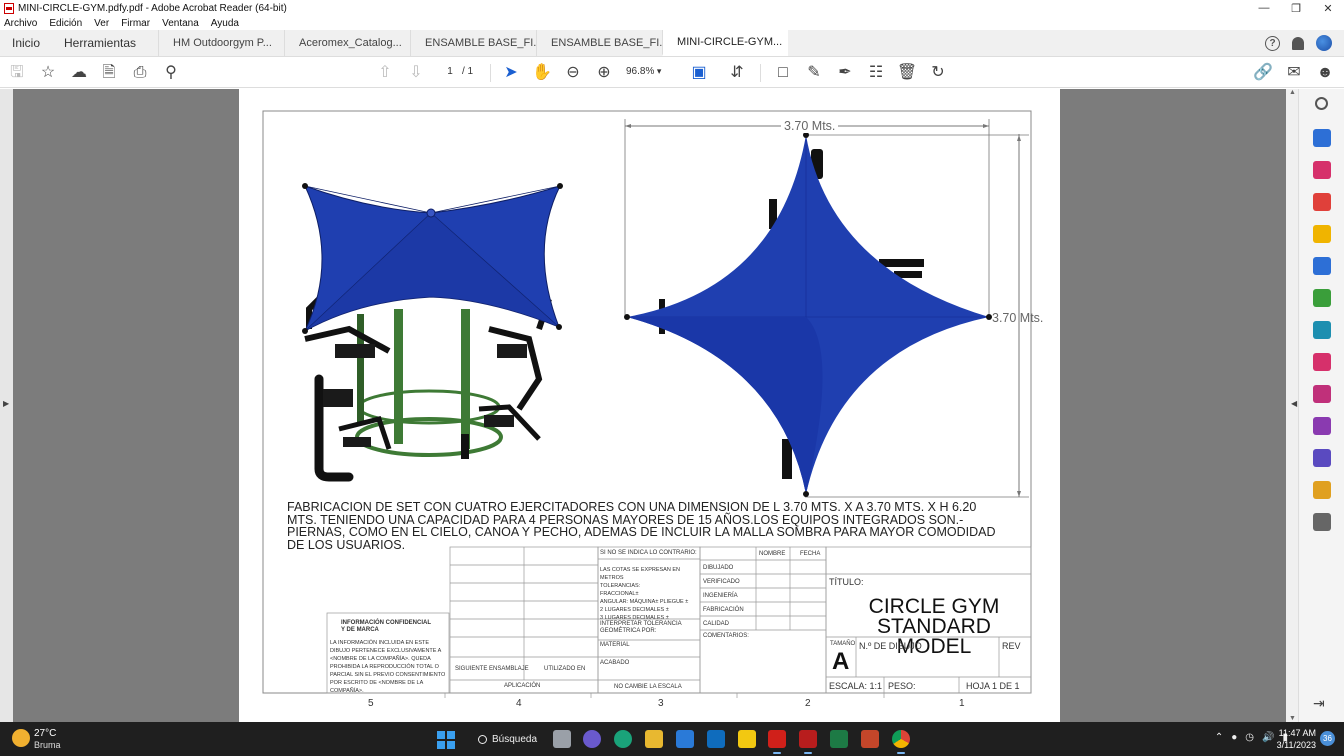 The image size is (1344, 756). Describe the element at coordinates (1322, 394) in the screenshot. I see `edit-pdf-icon` at that location.